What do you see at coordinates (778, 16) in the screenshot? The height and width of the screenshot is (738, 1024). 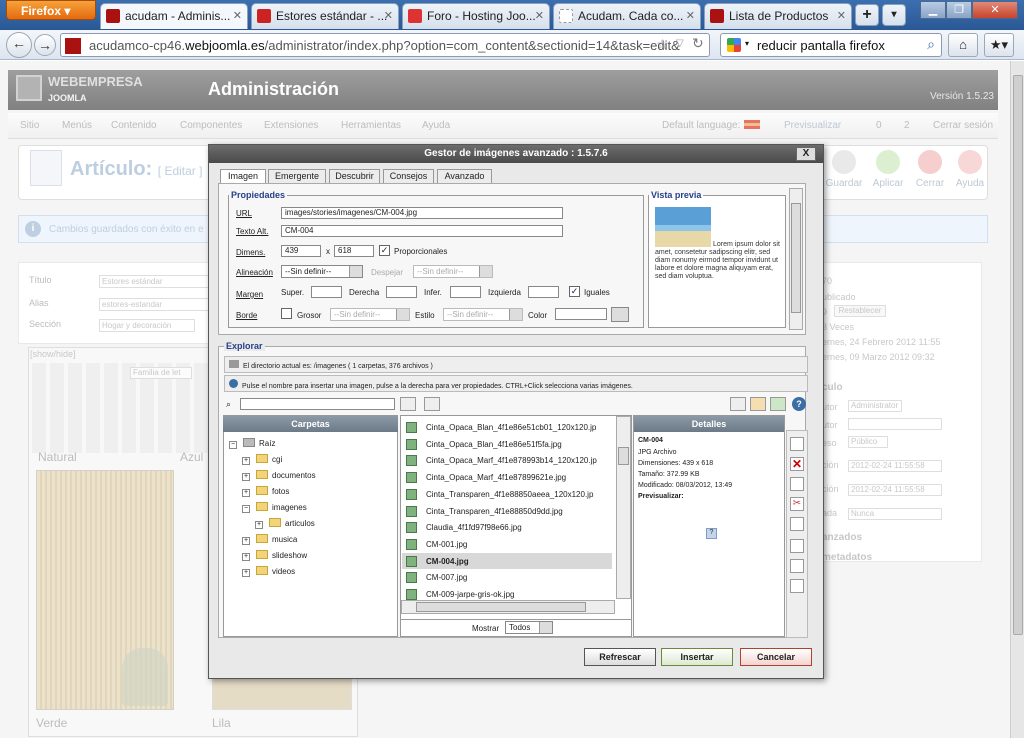 I see `tab-lista-productos: Lista de Productos ✕` at bounding box center [778, 16].